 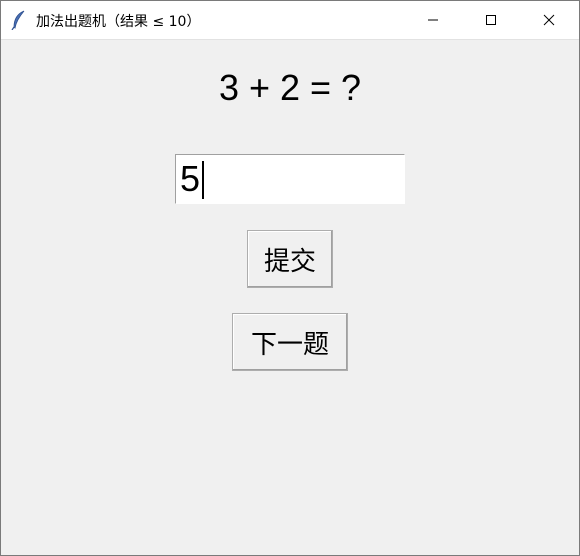 I want to click on next-question-button: 下一题, so click(x=290, y=342).